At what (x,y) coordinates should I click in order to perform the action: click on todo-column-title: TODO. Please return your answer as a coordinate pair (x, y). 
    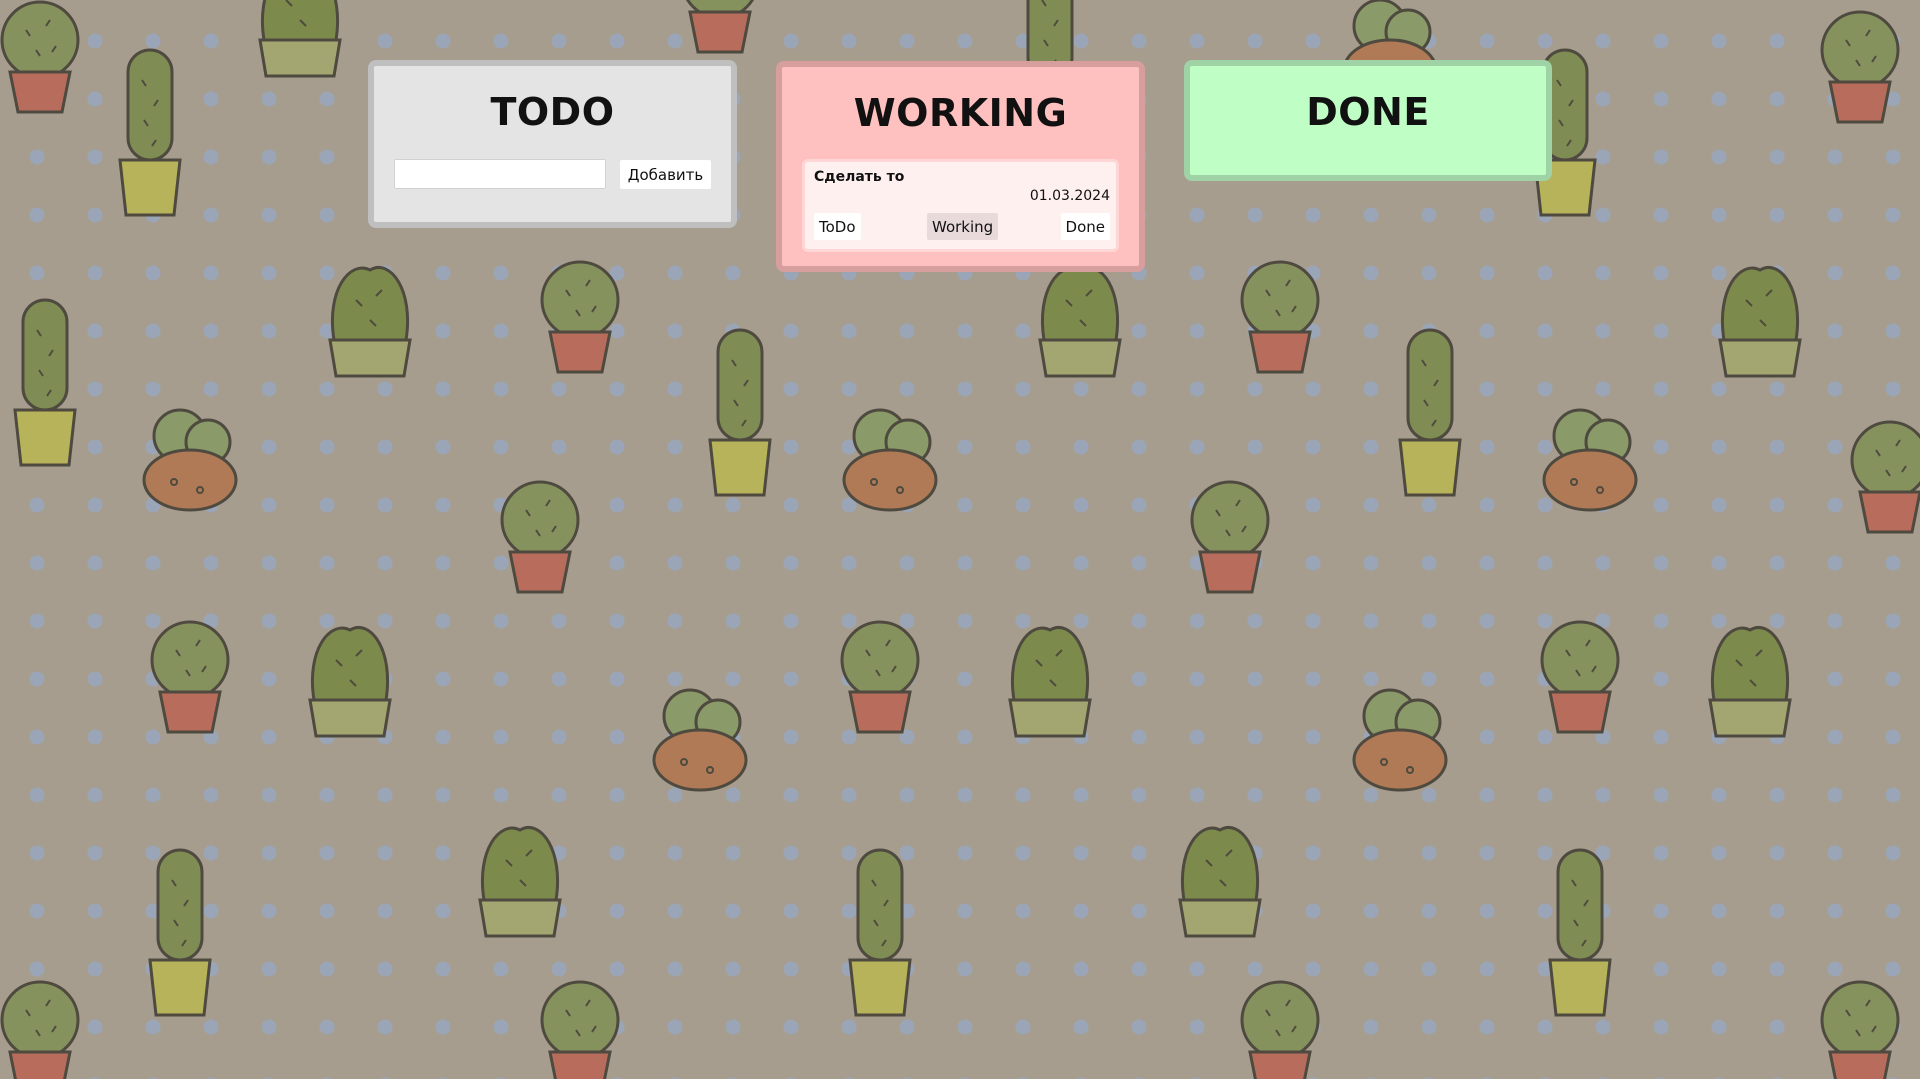
    Looking at the image, I should click on (552, 112).